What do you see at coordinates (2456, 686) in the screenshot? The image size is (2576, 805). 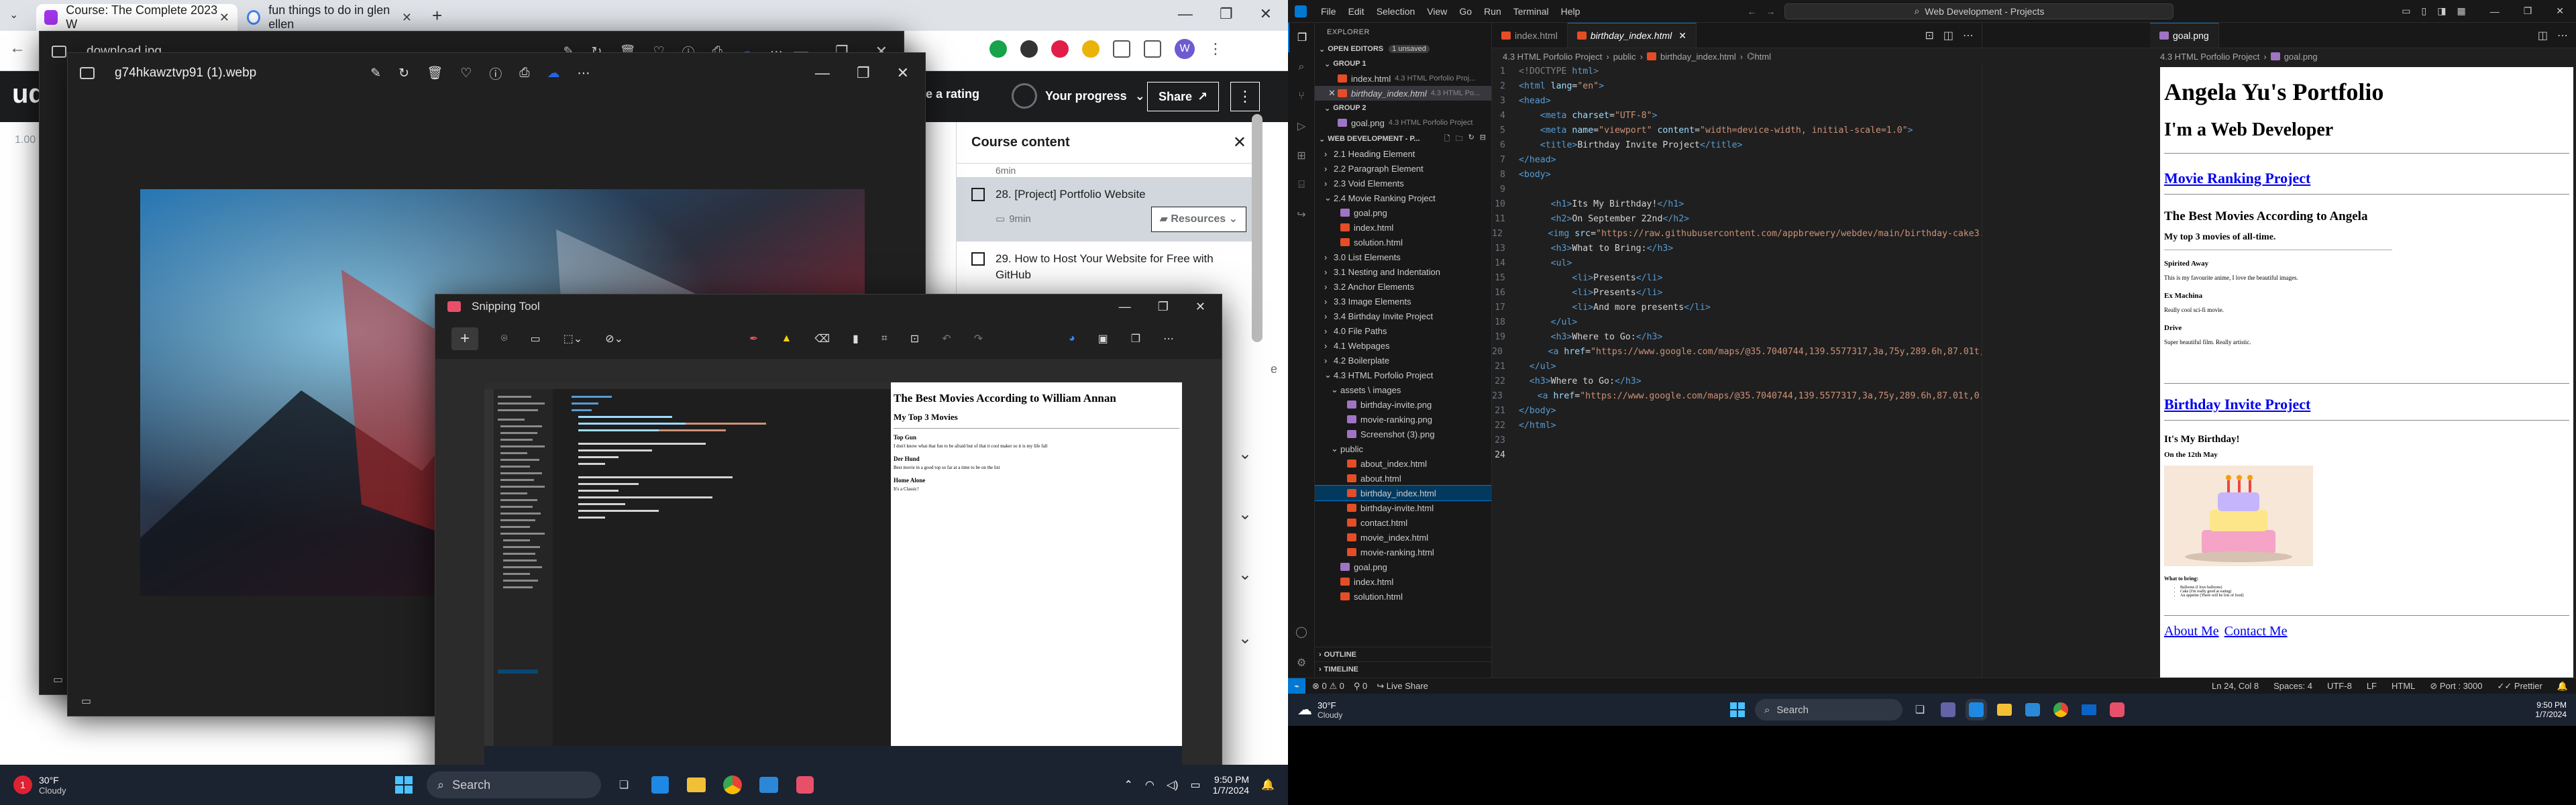 I see `live-server-port: ⊘ Port : 3000` at bounding box center [2456, 686].